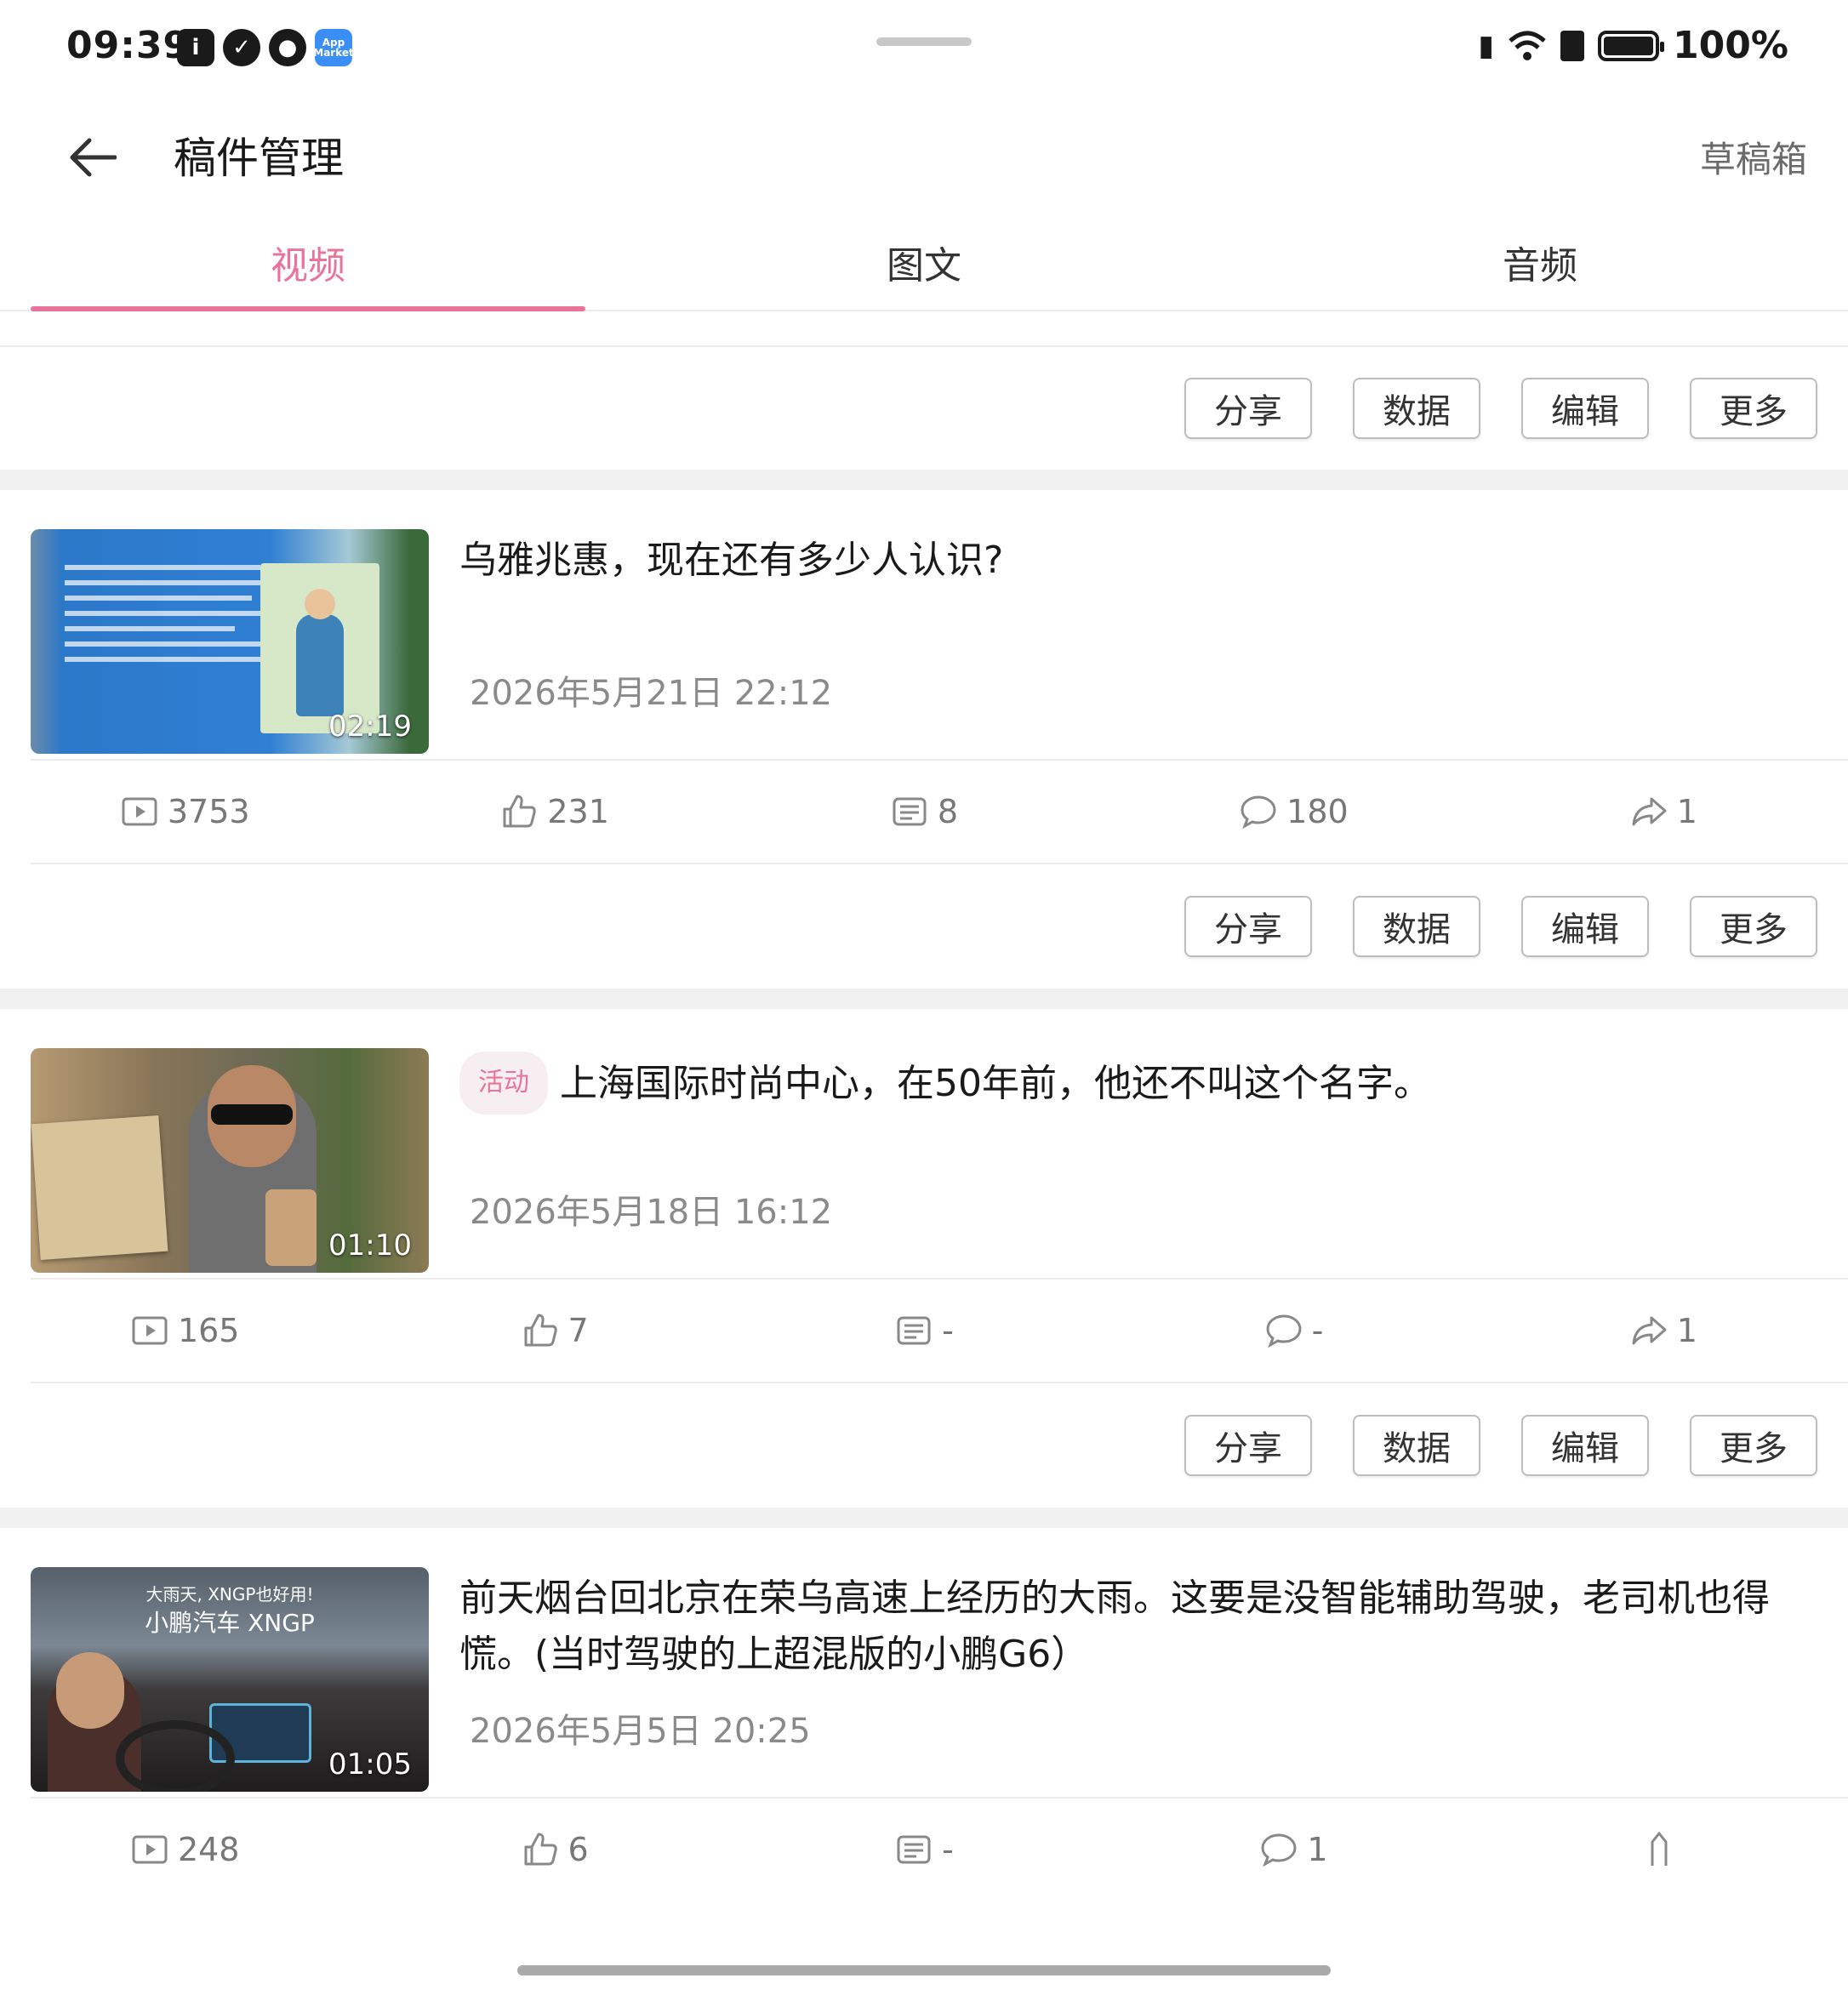 Image resolution: width=1848 pixels, height=2001 pixels. I want to click on portrait-panel, so click(319, 648).